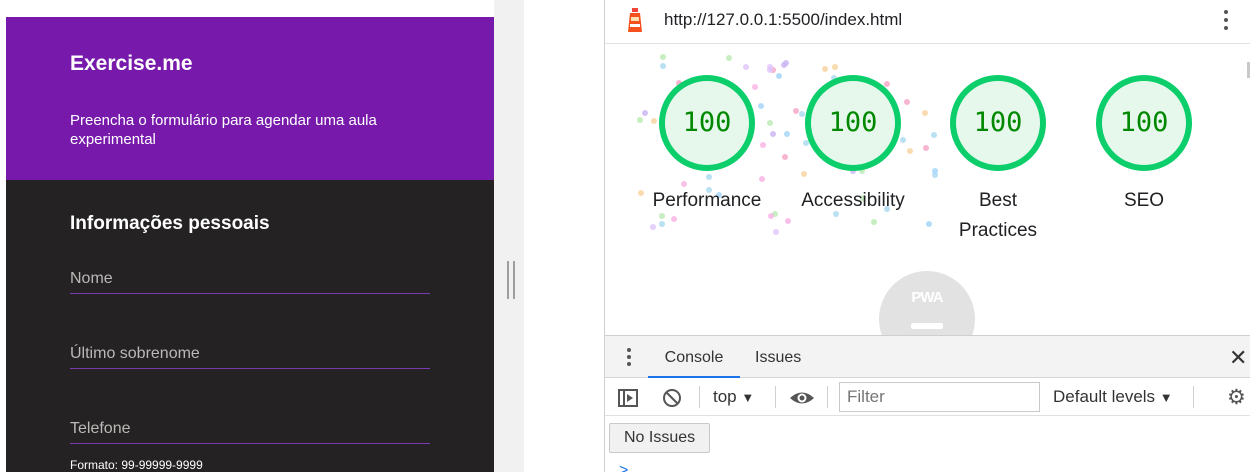  Describe the element at coordinates (628, 398) in the screenshot. I see `sidebar-toggle-icon` at that location.